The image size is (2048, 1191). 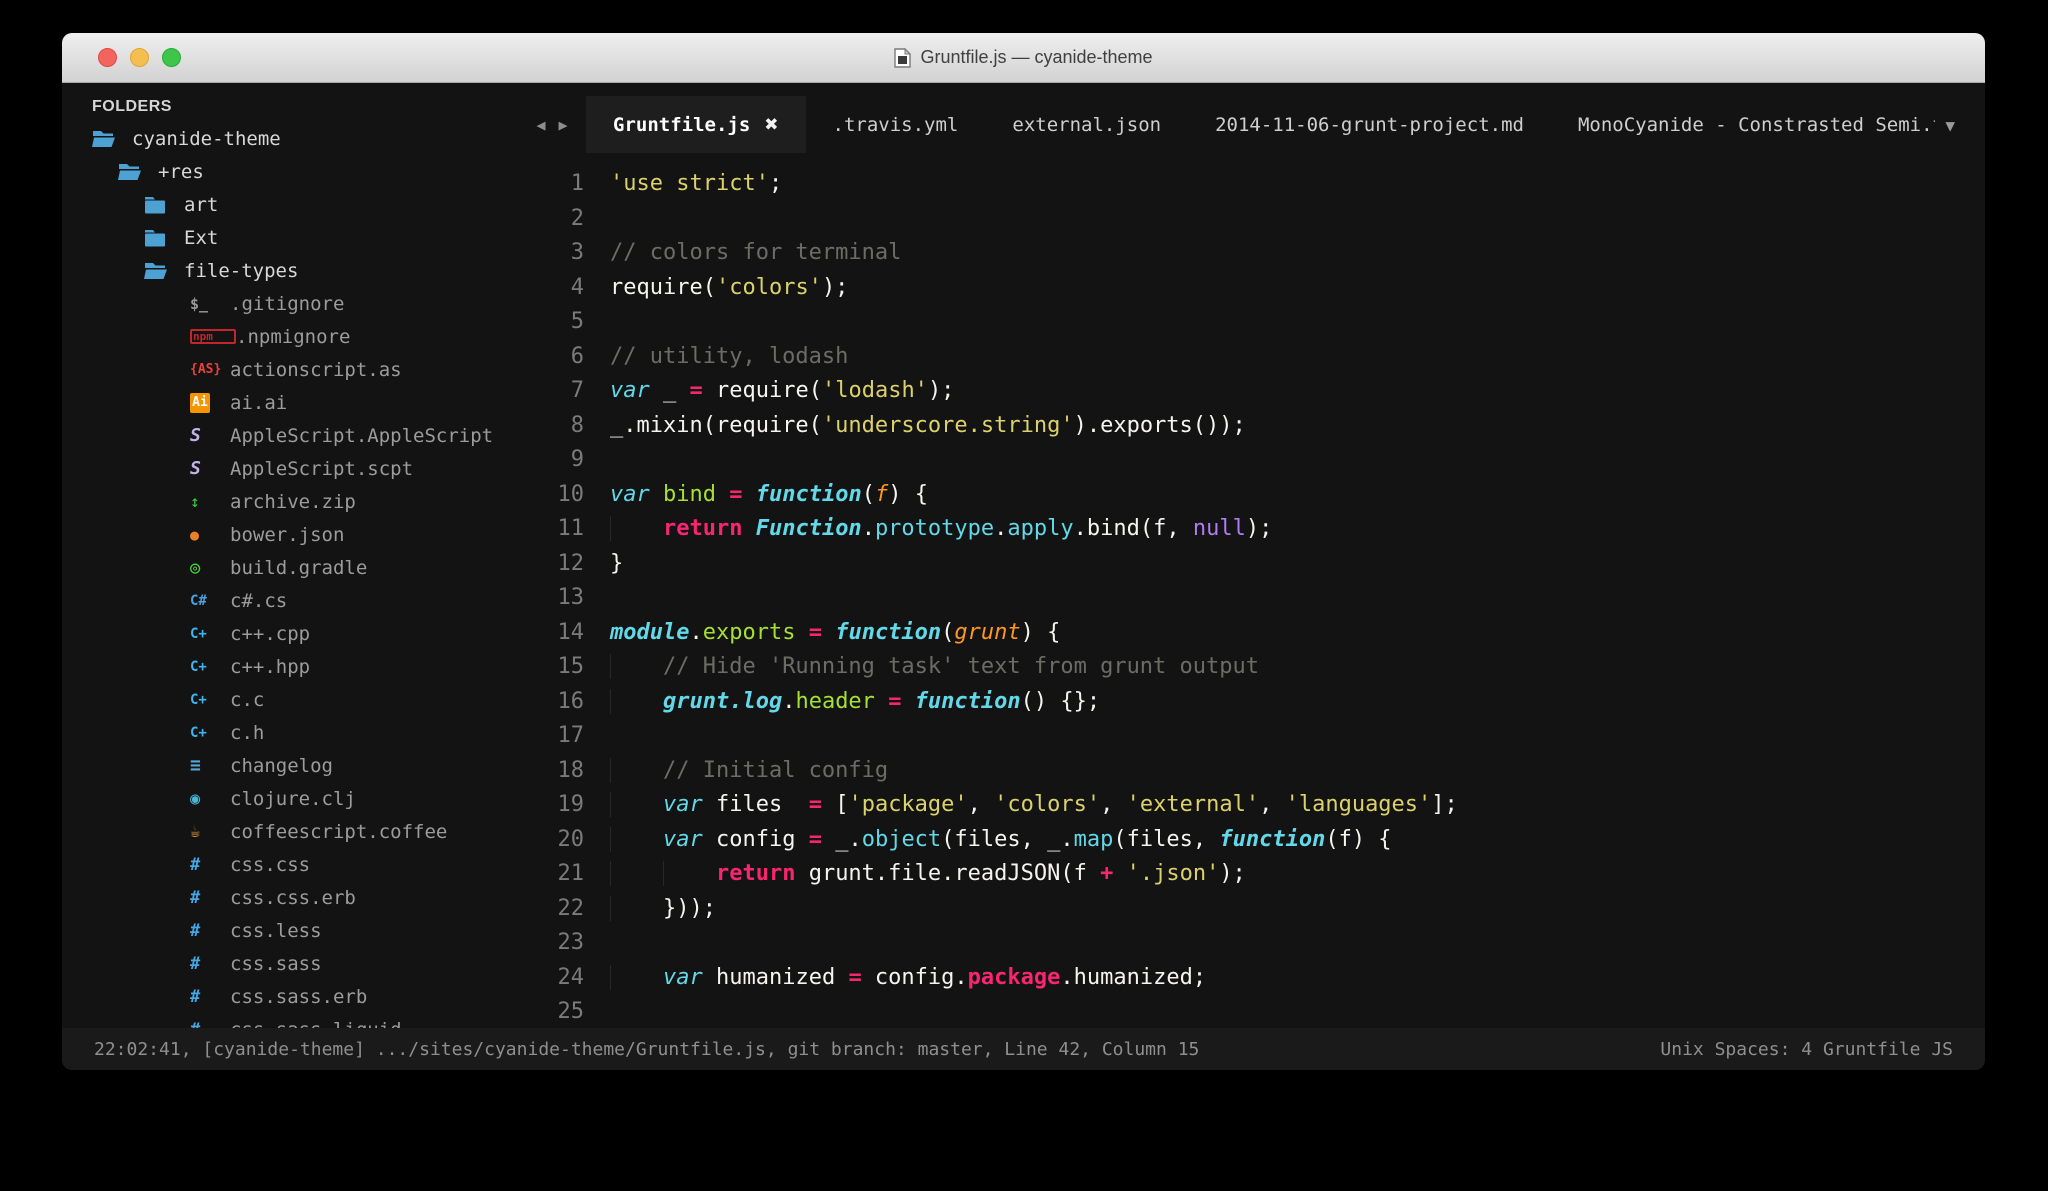 I want to click on tree-item-label: archive.zip, so click(x=293, y=501).